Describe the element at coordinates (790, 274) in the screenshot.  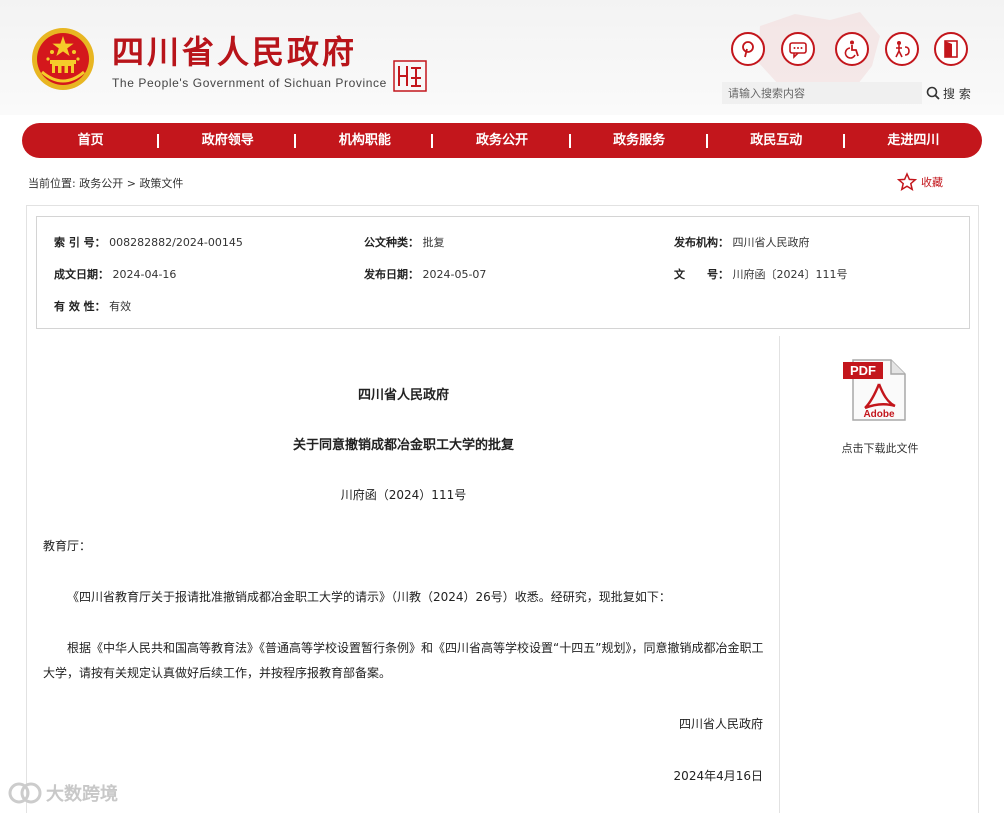
I see `doc-number-value: 川府函〔2024〕111号` at that location.